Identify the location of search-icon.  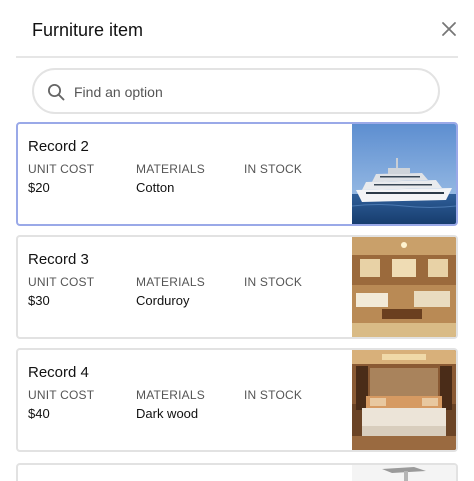
(56, 92).